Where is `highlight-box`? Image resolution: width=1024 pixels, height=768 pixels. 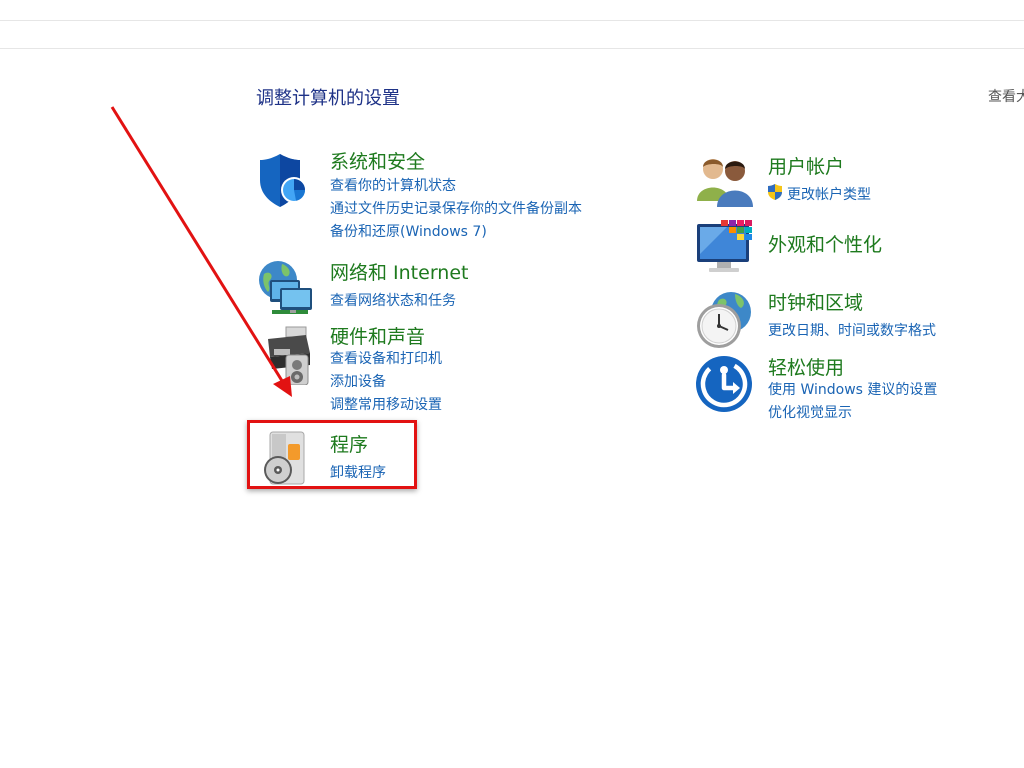 highlight-box is located at coordinates (332, 454).